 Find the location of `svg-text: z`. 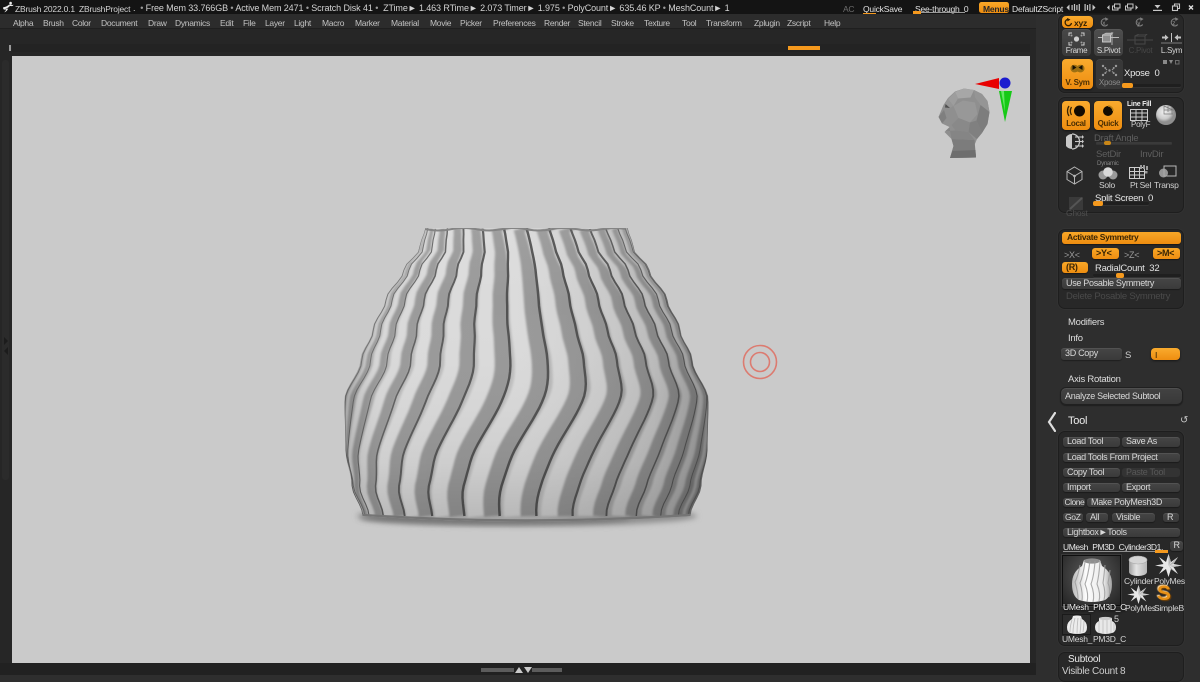

svg-text: z is located at coordinates (1173, 23).